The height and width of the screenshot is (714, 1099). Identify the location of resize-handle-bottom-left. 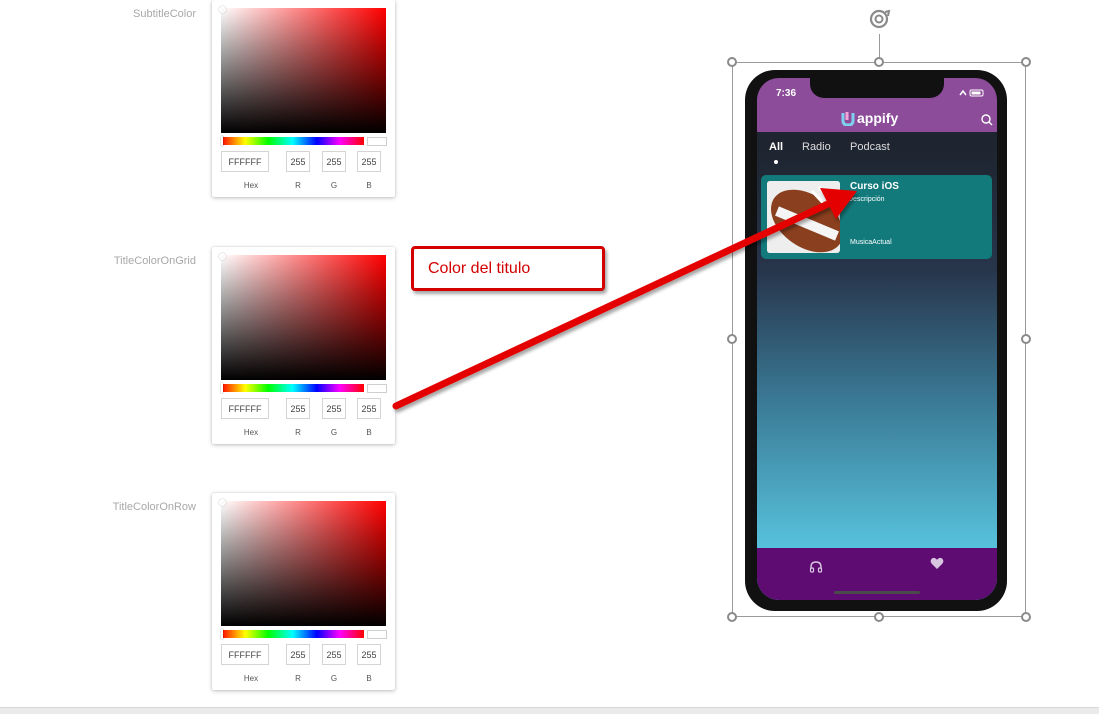
(732, 617).